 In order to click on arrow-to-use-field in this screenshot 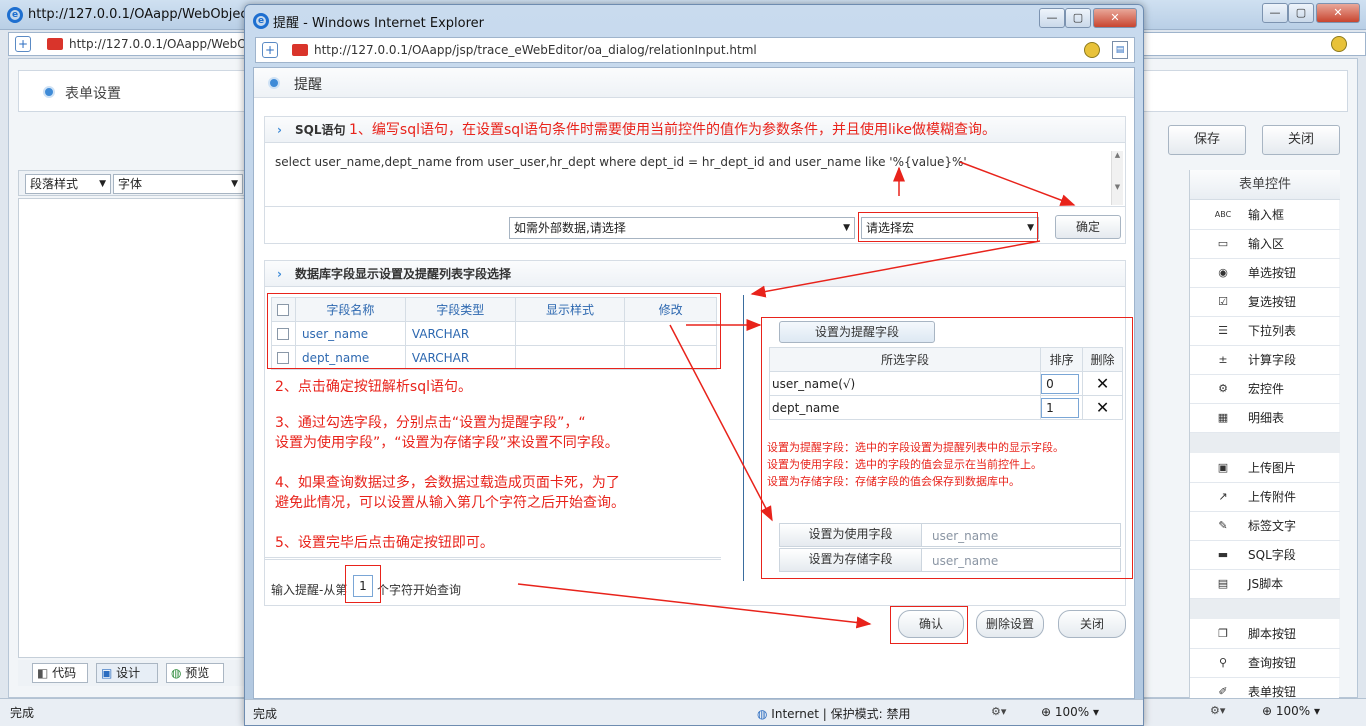, I will do `click(721, 423)`.